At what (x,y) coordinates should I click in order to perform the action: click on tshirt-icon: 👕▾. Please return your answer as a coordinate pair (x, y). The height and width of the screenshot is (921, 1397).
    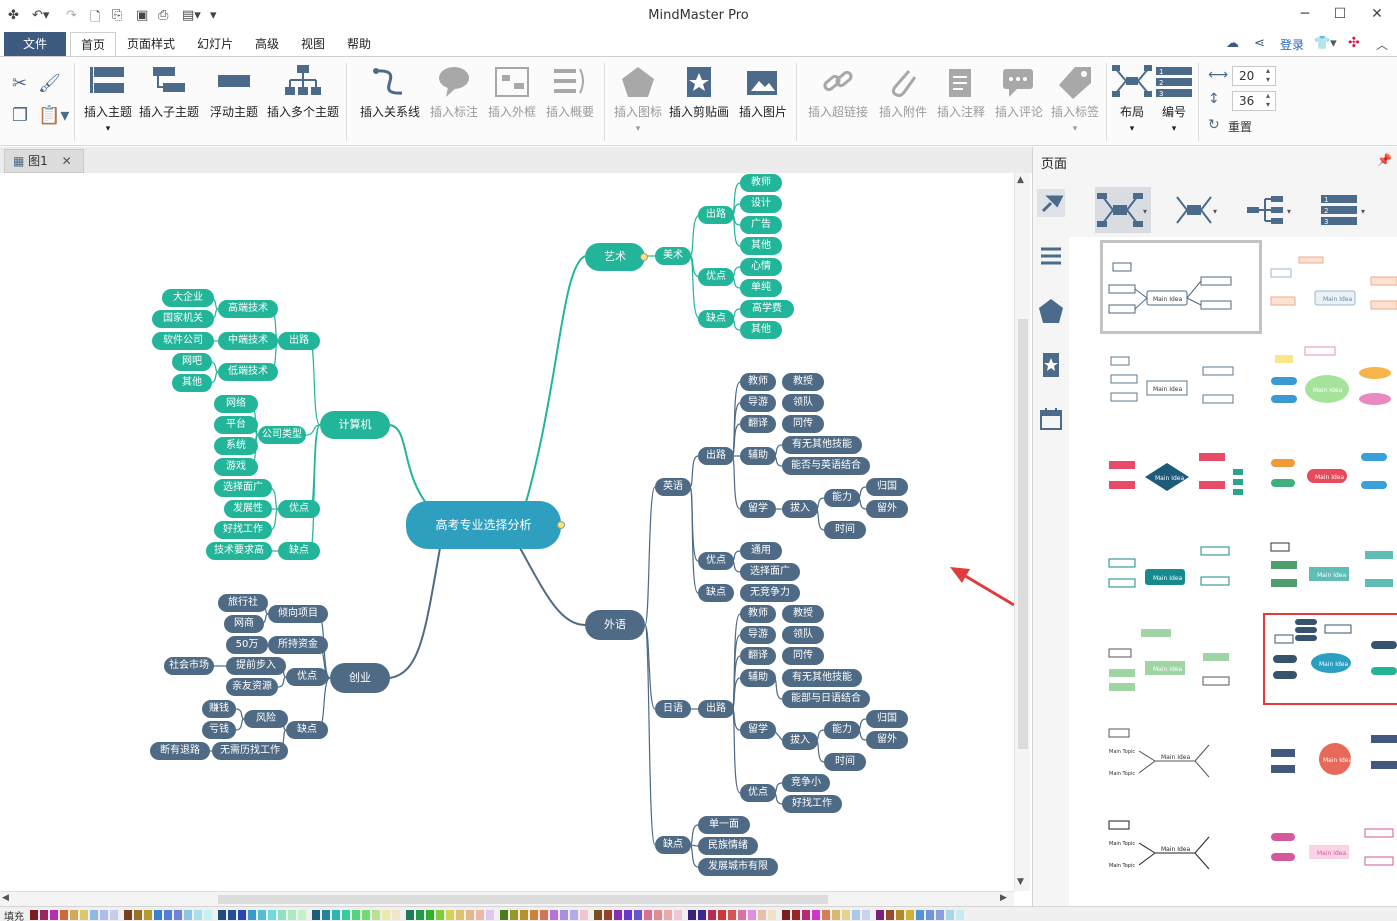
    Looking at the image, I should click on (1325, 43).